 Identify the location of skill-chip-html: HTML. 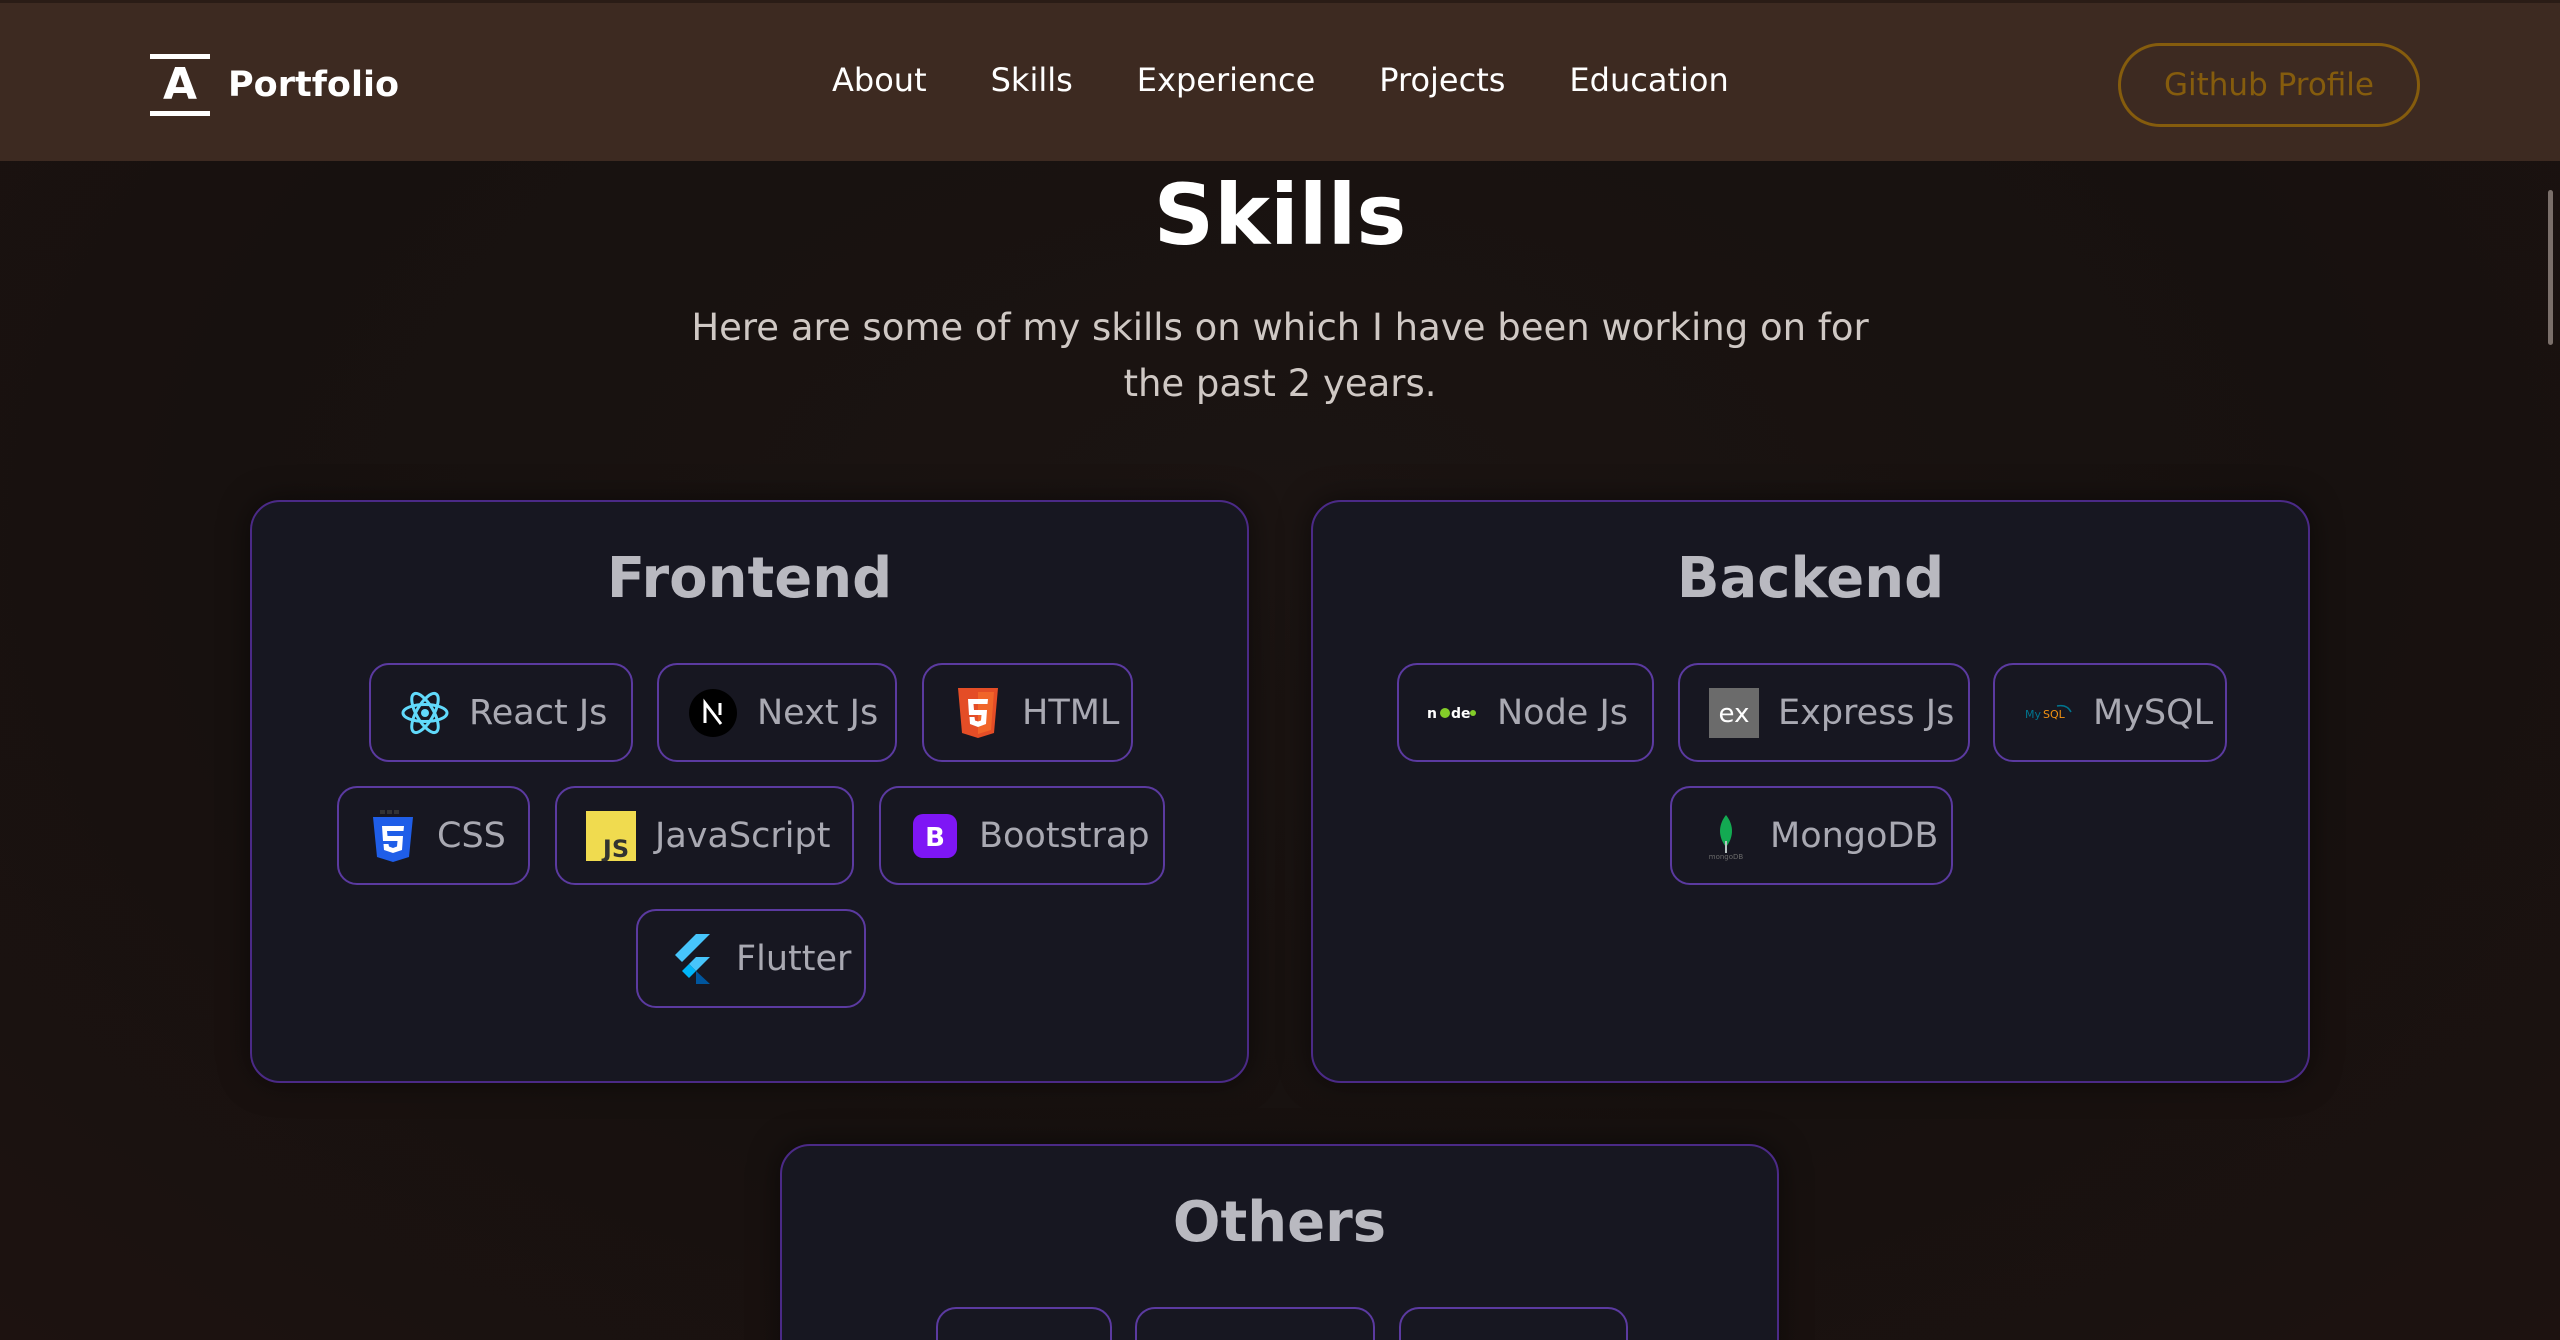
(1027, 712).